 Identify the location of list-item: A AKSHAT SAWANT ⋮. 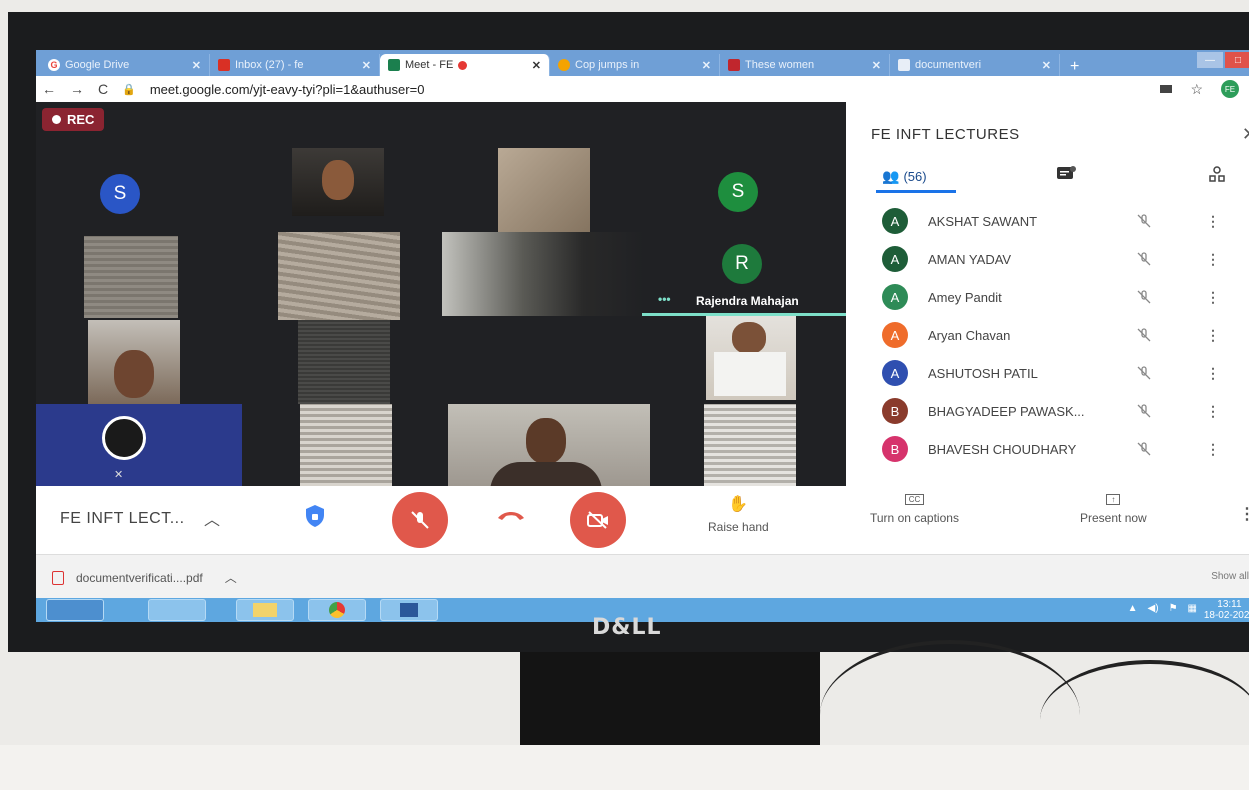
(1047, 221).